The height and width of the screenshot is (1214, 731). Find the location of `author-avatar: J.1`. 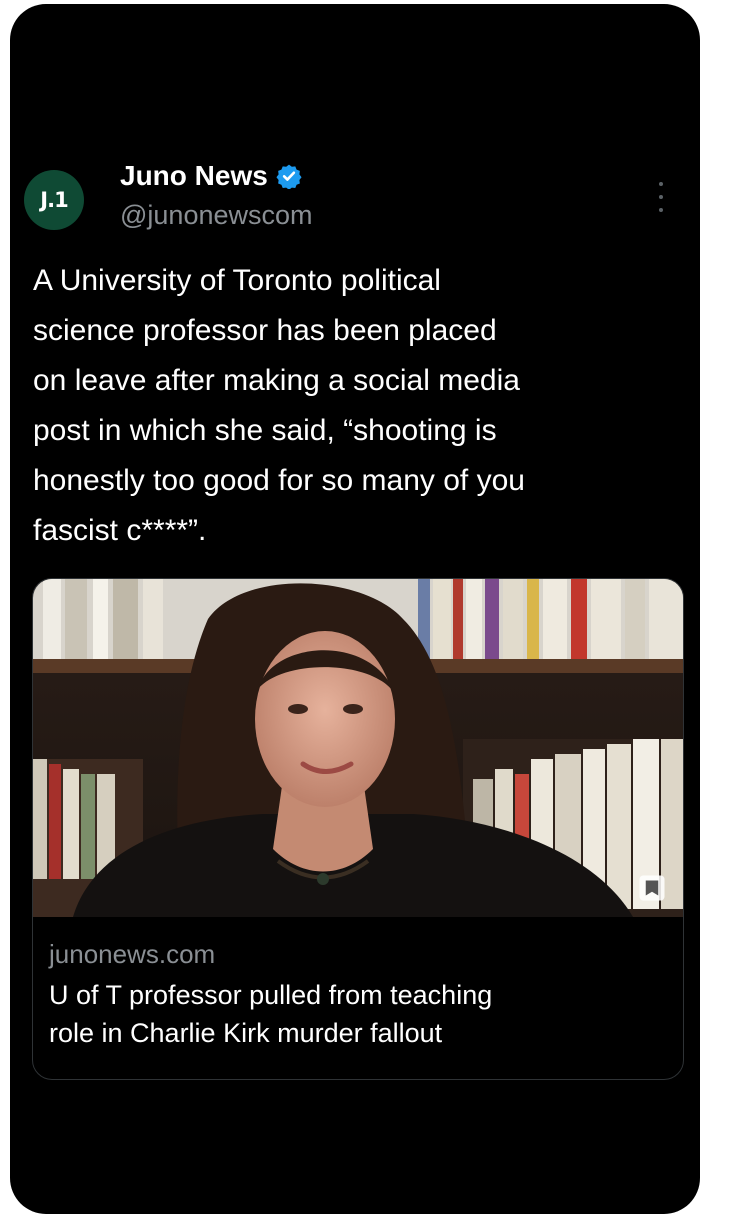

author-avatar: J.1 is located at coordinates (54, 200).